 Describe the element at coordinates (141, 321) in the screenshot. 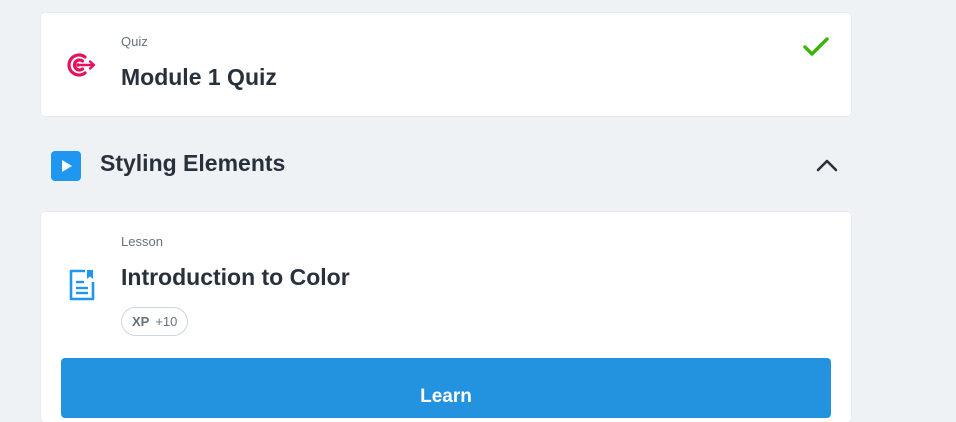

I see `xp-label: XP` at that location.